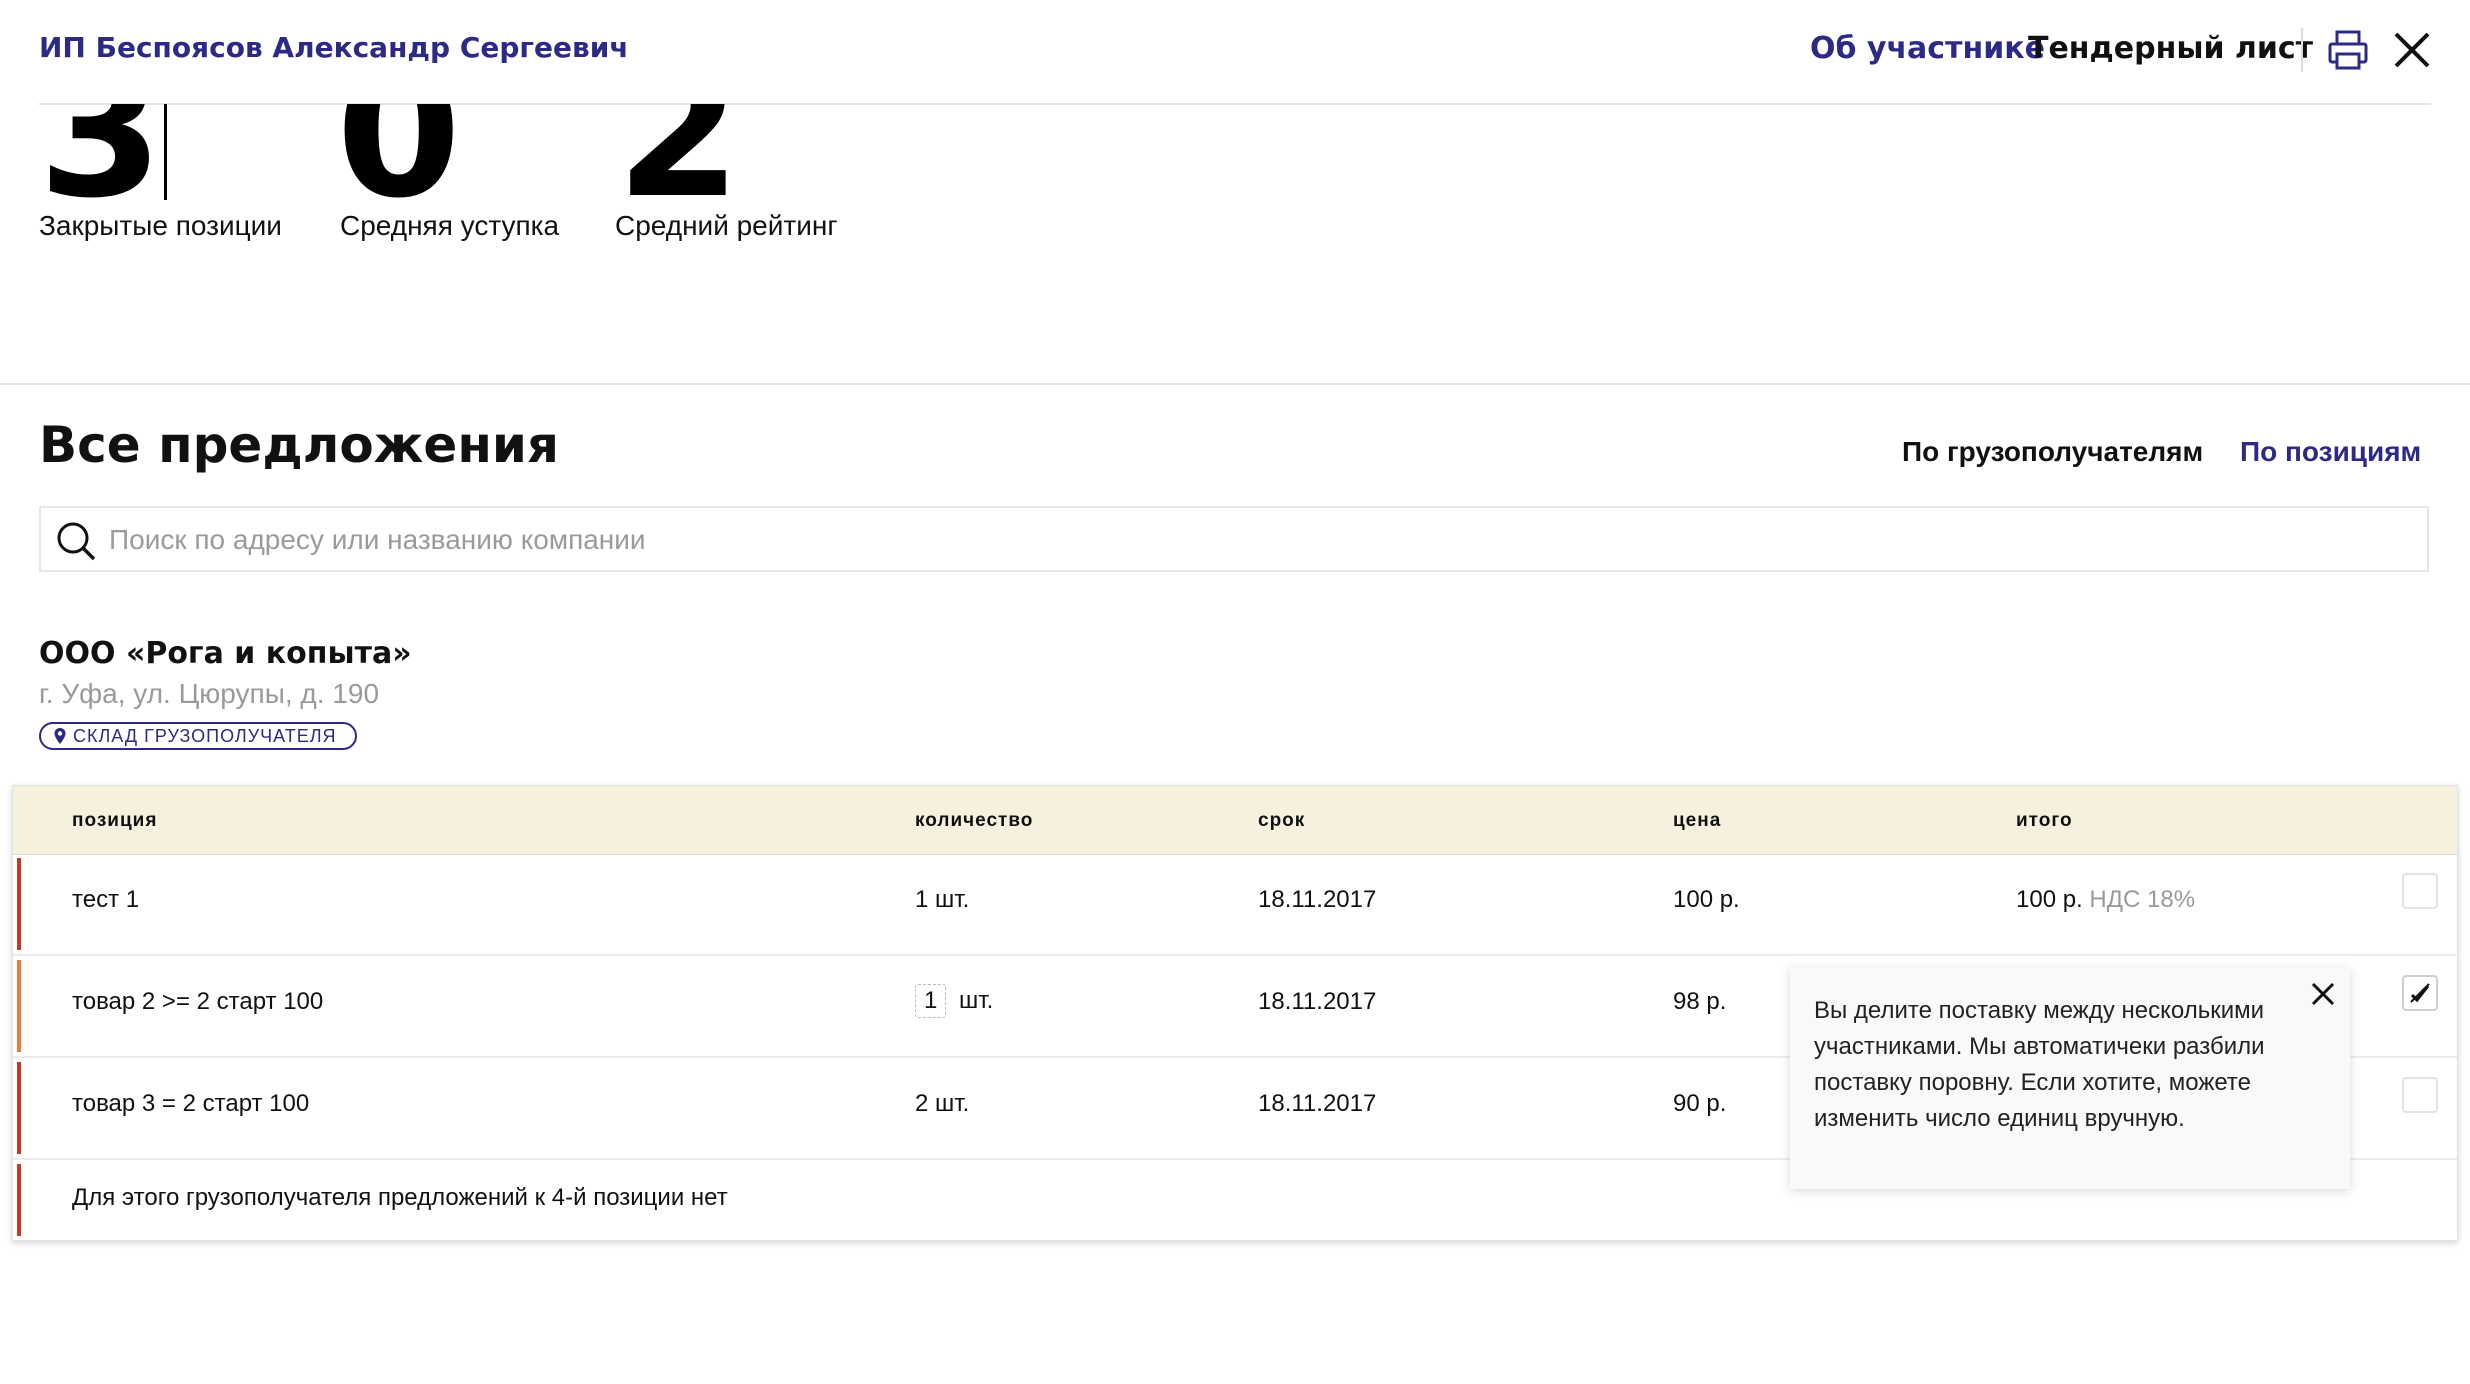  Describe the element at coordinates (1259, 540) in the screenshot. I see `search-input` at that location.